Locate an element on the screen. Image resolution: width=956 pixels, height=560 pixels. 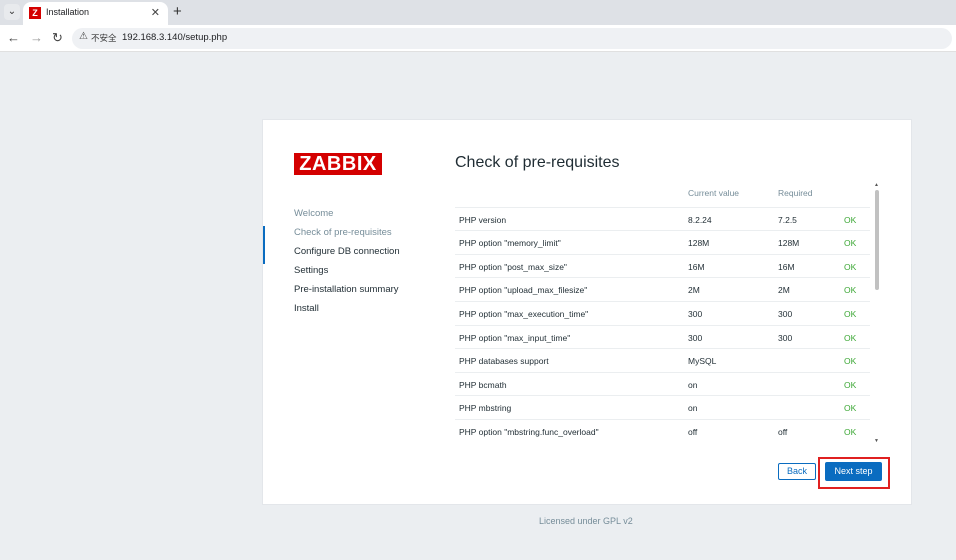
row-name: PHP option "mbstring.func_overload" is located at coordinates (529, 431).